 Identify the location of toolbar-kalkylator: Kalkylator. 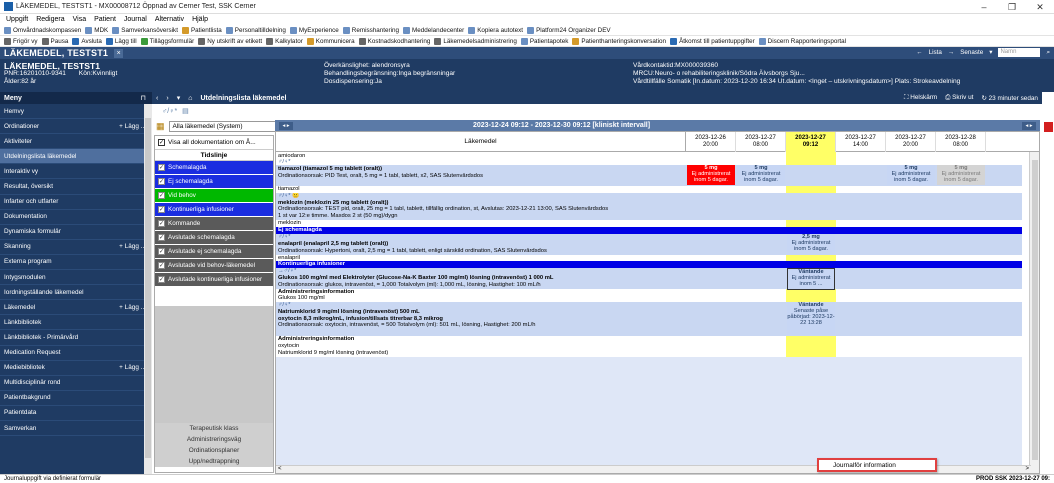
(284, 41).